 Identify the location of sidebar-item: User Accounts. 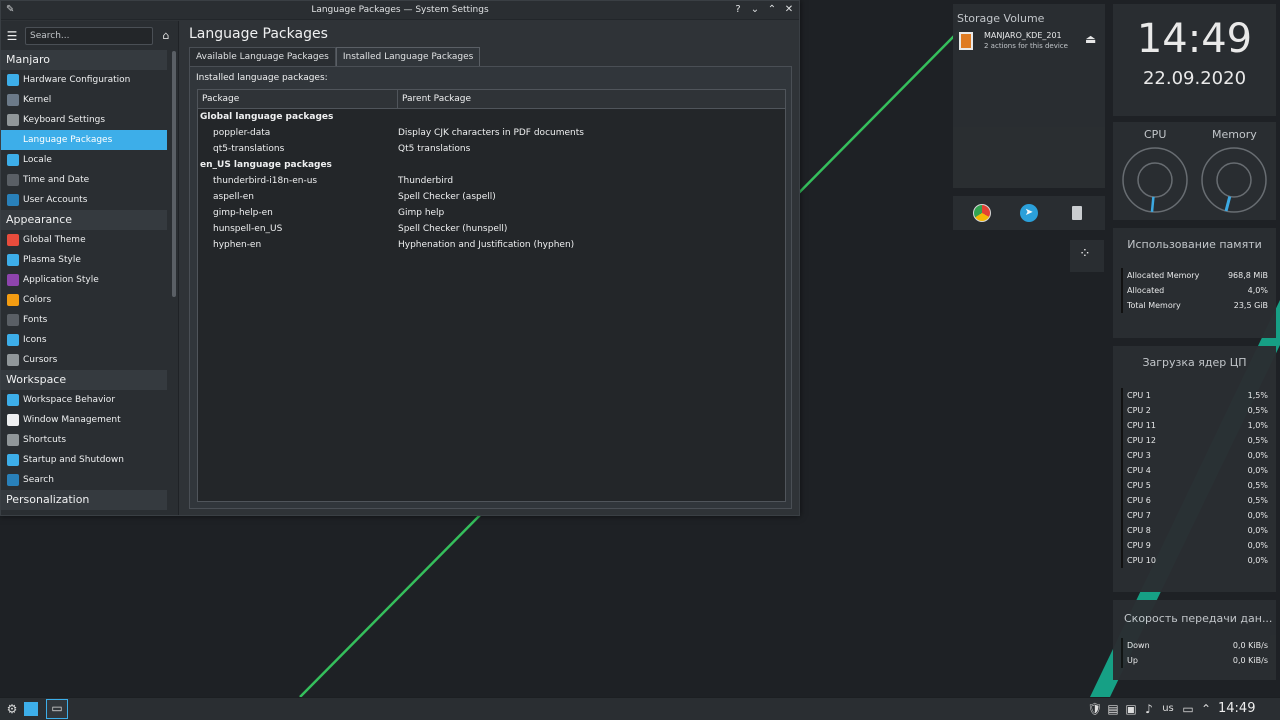
(84, 200).